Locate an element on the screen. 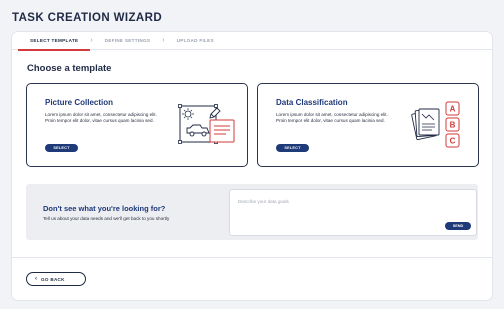  go-back-label: GO BACK is located at coordinates (53, 279).